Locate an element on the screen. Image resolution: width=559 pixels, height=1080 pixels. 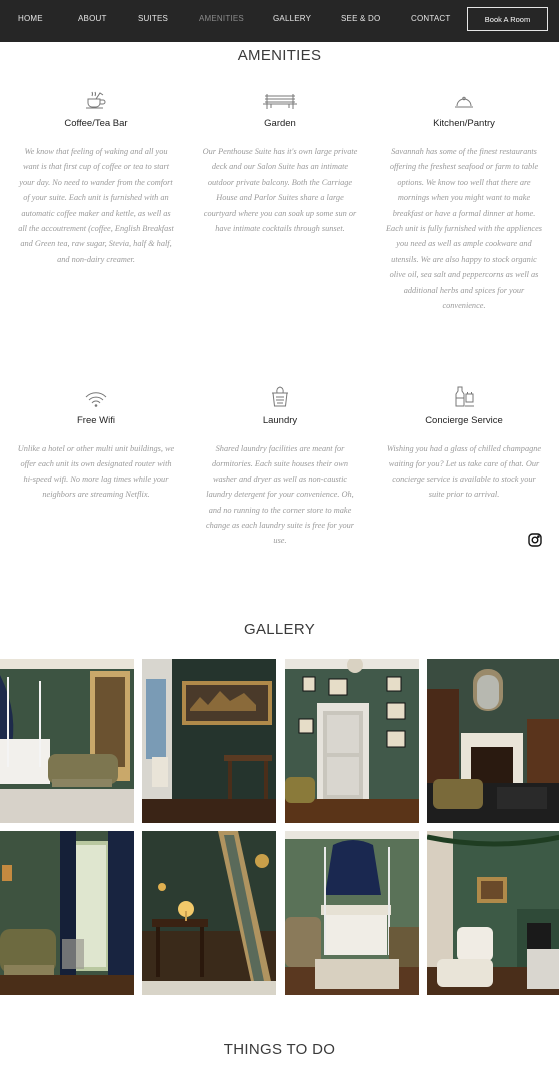
amenity-name: Concierge Service is located at coordinates (464, 420).